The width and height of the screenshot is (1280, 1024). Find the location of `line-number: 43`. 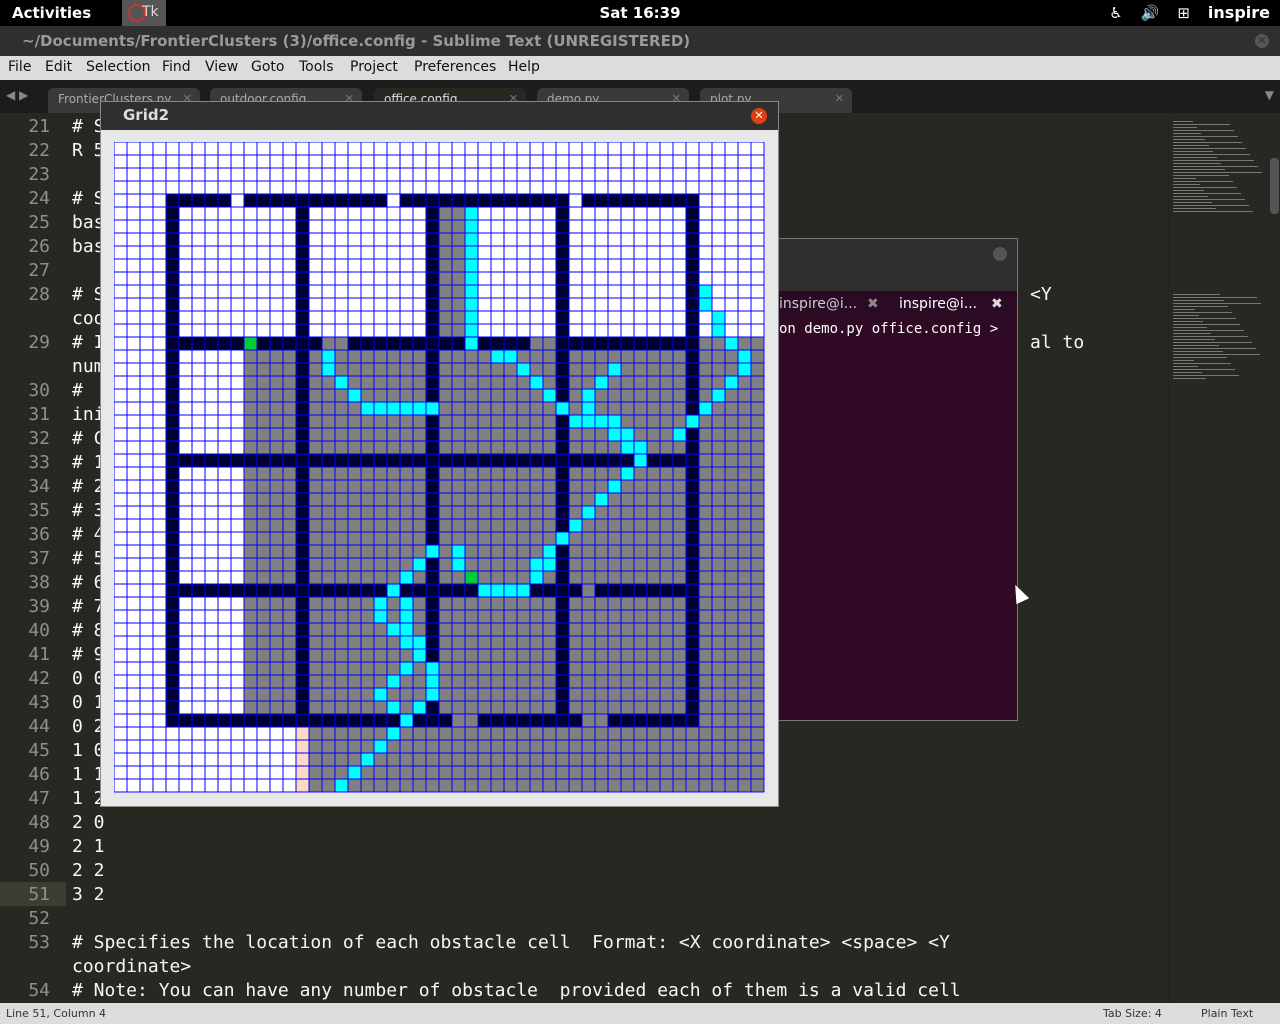

line-number: 43 is located at coordinates (39, 702).